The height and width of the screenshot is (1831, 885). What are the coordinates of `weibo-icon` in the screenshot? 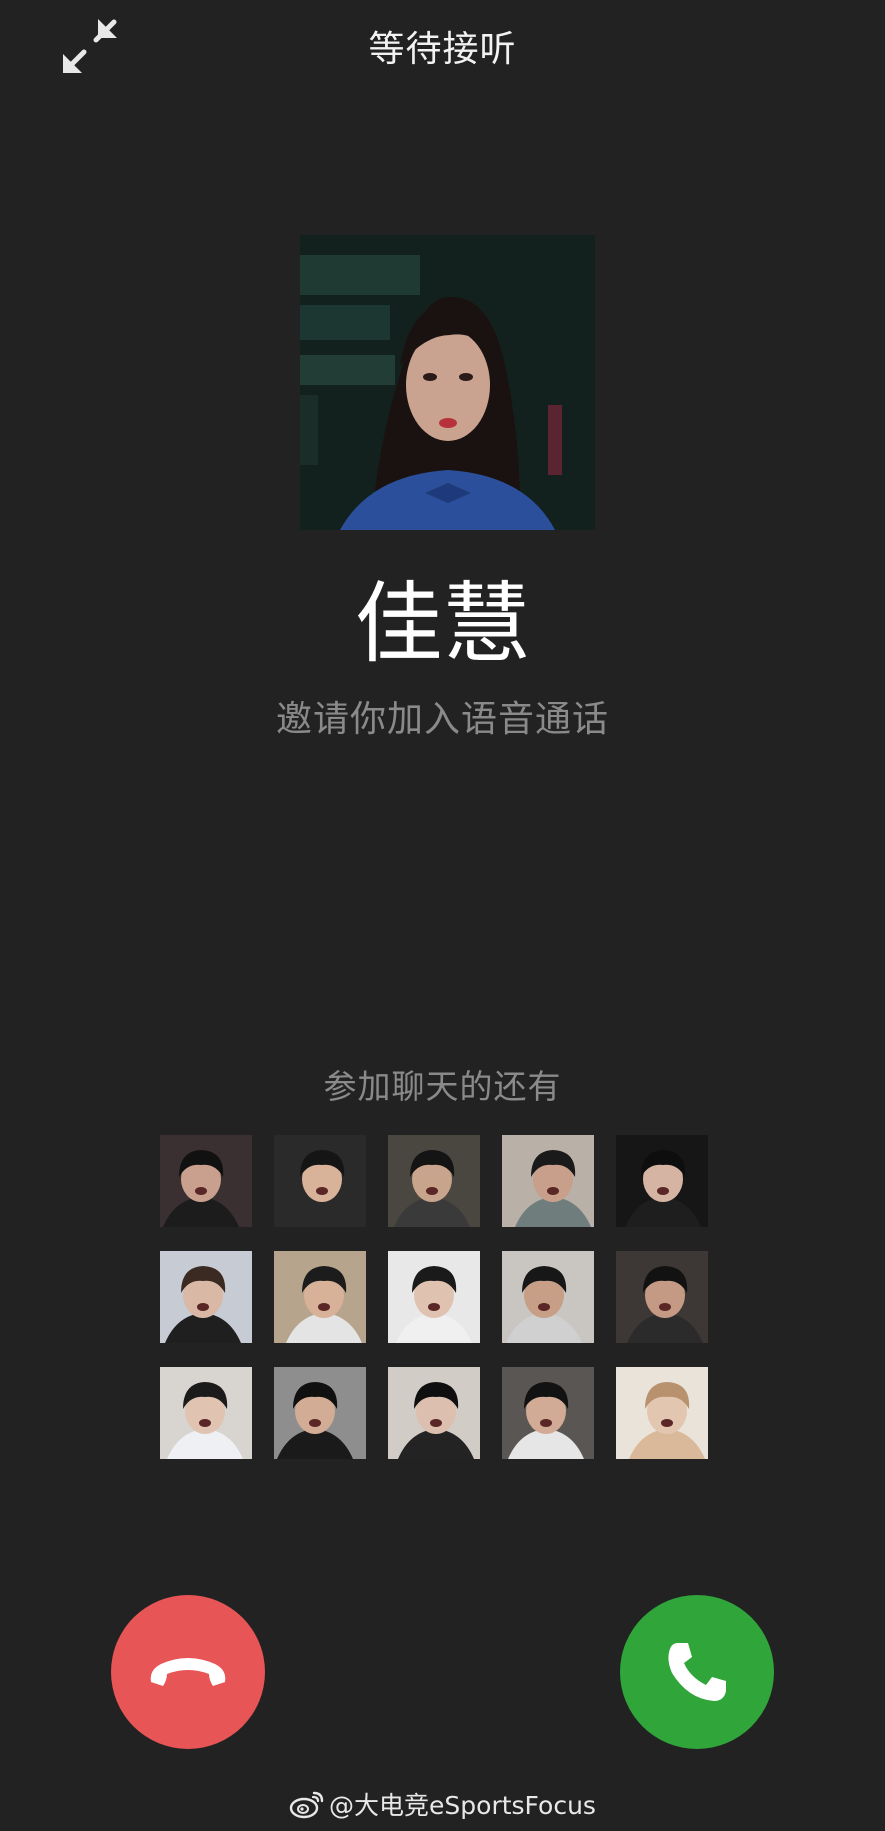 It's located at (306, 1805).